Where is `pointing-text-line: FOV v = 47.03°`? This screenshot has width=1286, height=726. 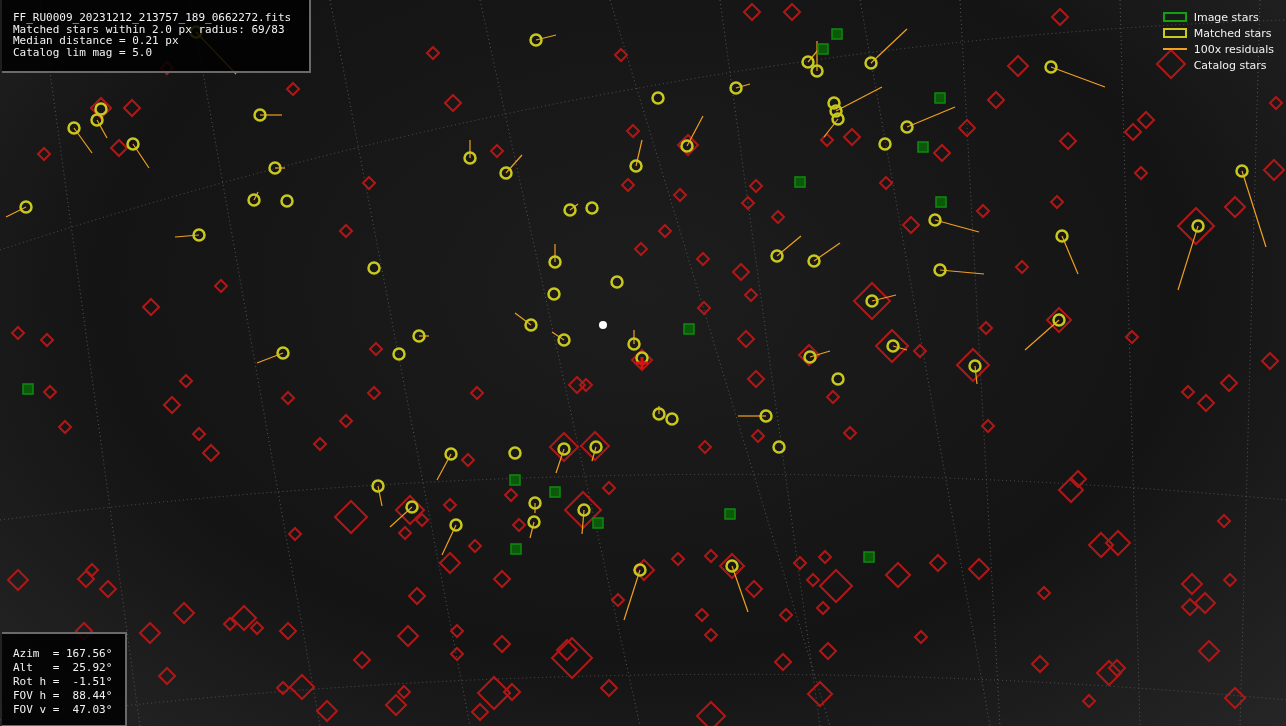
pointing-text-line: FOV v = 47.03° is located at coordinates (63, 710).